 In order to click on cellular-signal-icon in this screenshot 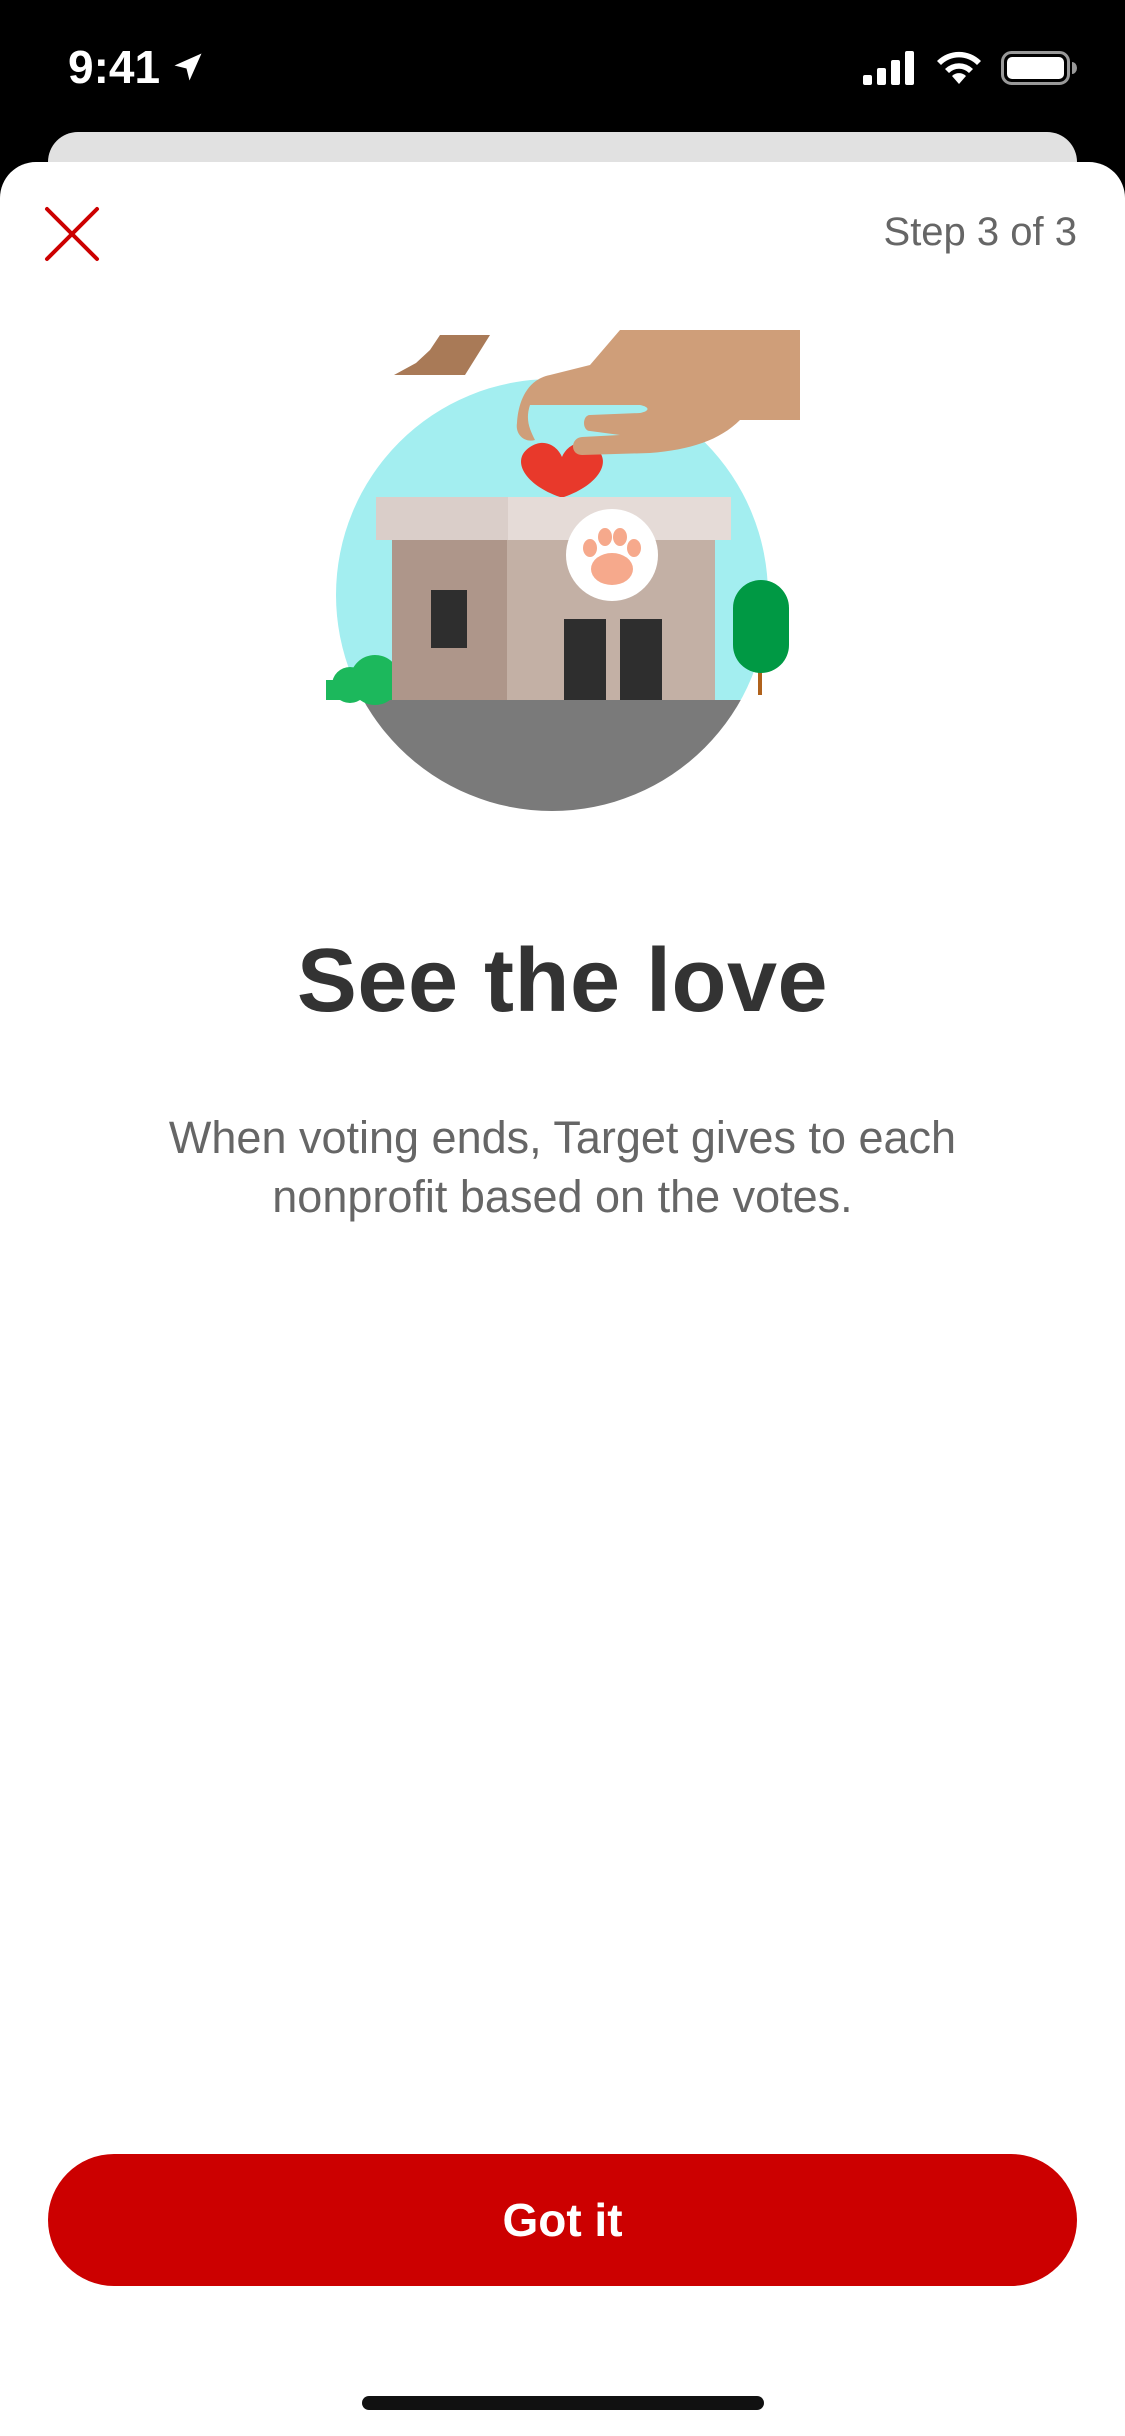, I will do `click(888, 68)`.